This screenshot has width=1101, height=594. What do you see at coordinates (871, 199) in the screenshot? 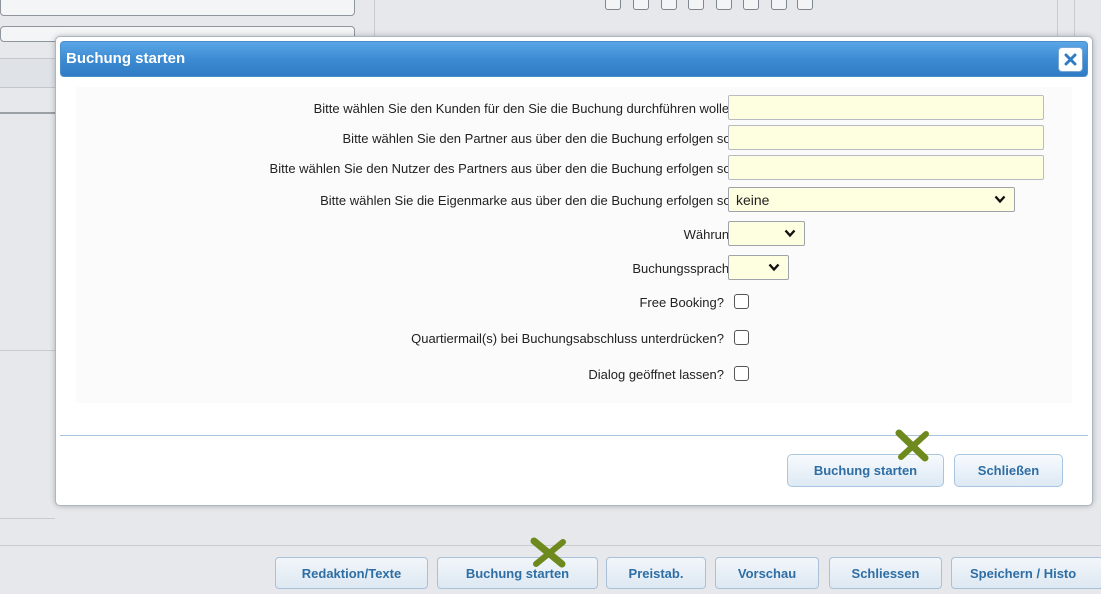
I see `eigenmarke-select: keine` at bounding box center [871, 199].